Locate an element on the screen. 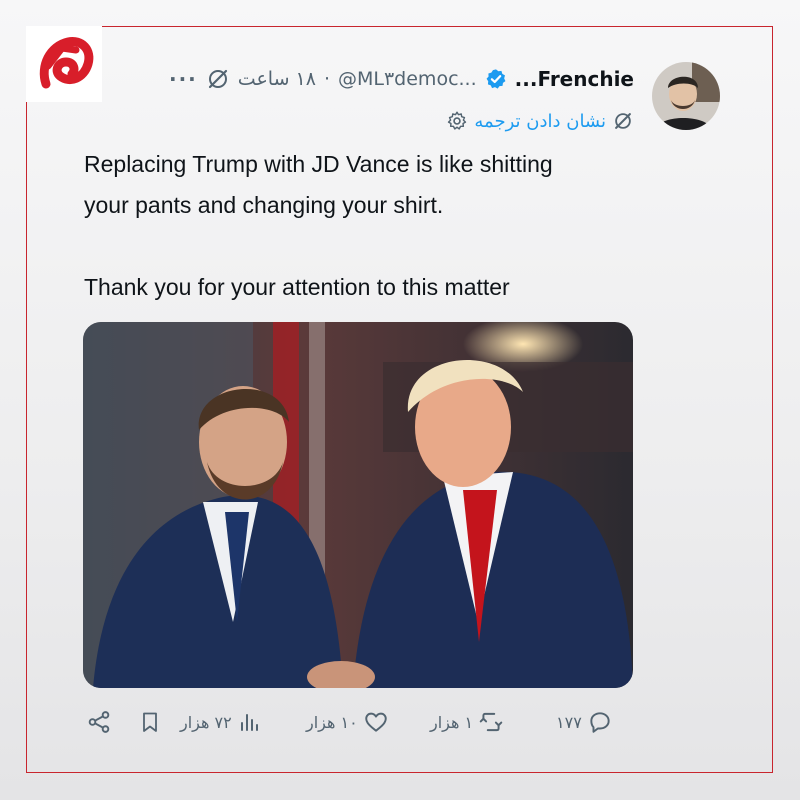 Image resolution: width=800 pixels, height=800 pixels. more-options-button: ··· is located at coordinates (183, 79).